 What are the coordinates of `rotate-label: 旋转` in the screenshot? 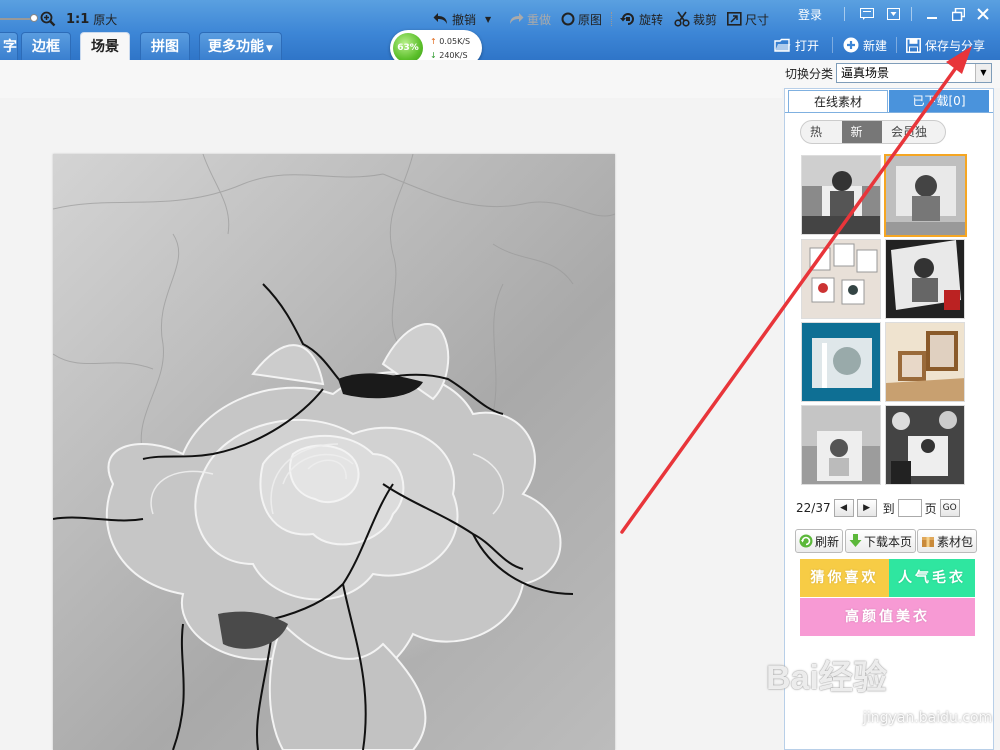 It's located at (651, 19).